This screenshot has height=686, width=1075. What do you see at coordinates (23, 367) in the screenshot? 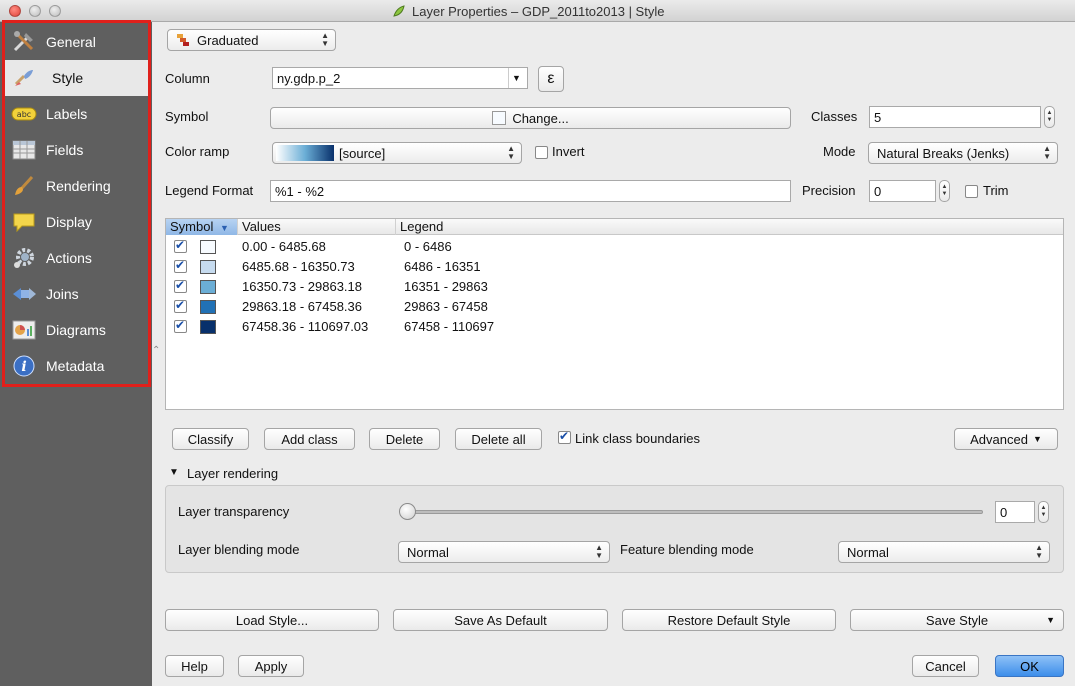
I see `svg-text: i` at bounding box center [23, 367].